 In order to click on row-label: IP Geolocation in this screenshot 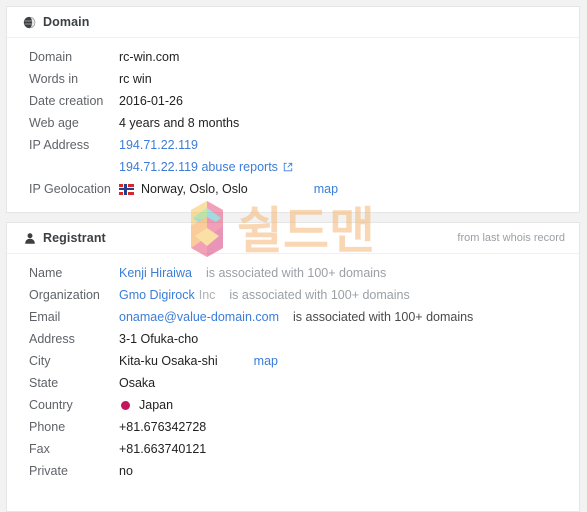, I will do `click(70, 189)`.